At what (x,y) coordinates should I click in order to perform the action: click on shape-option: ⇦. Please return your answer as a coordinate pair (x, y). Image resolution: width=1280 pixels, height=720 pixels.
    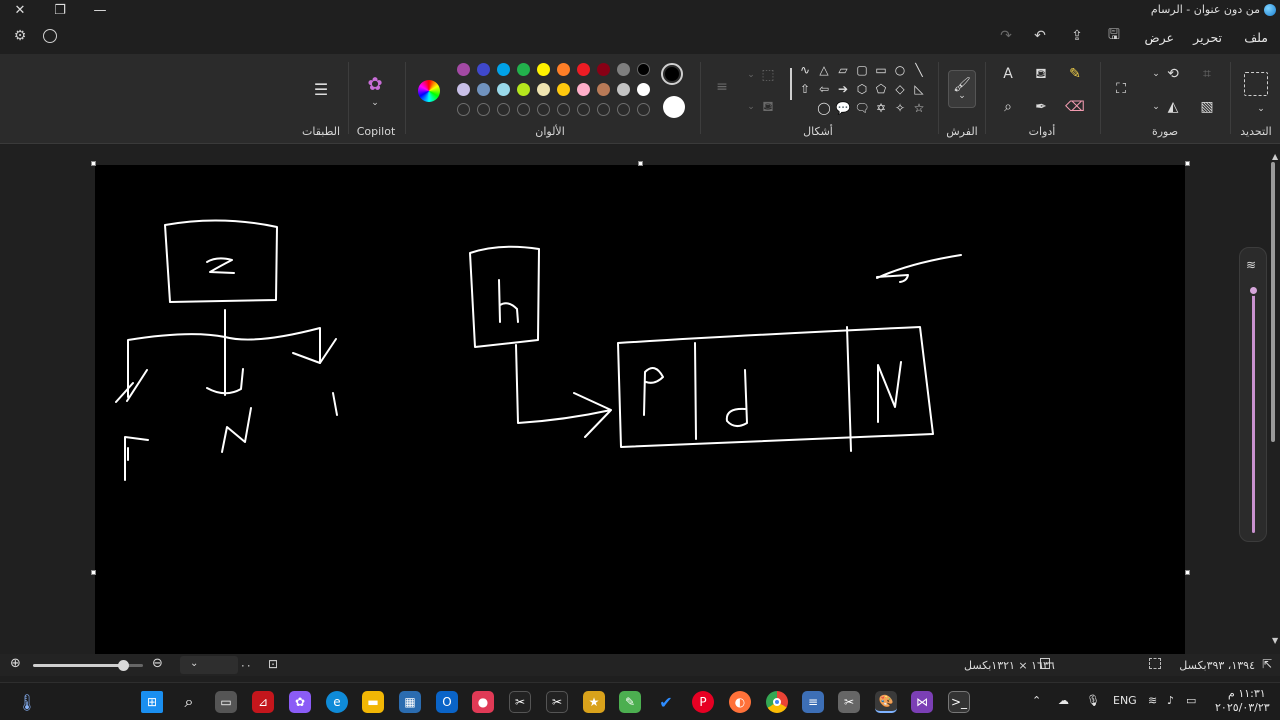
    Looking at the image, I should click on (824, 89).